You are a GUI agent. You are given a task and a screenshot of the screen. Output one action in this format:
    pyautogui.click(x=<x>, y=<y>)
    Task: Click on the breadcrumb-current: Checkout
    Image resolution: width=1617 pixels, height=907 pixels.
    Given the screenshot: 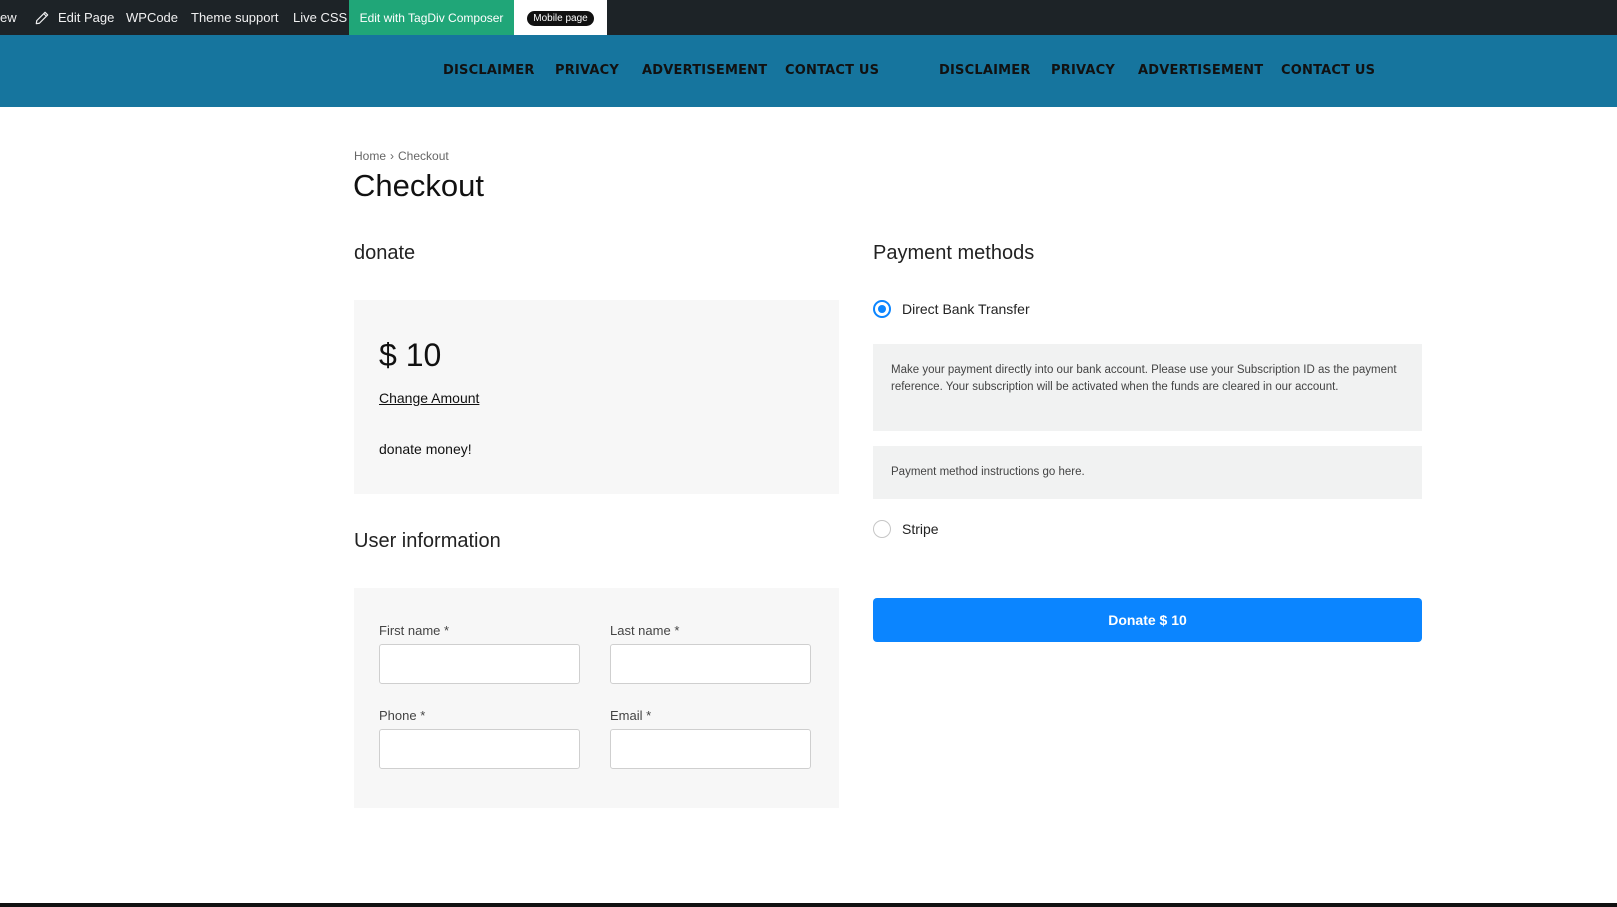 What is the action you would take?
    pyautogui.click(x=423, y=156)
    